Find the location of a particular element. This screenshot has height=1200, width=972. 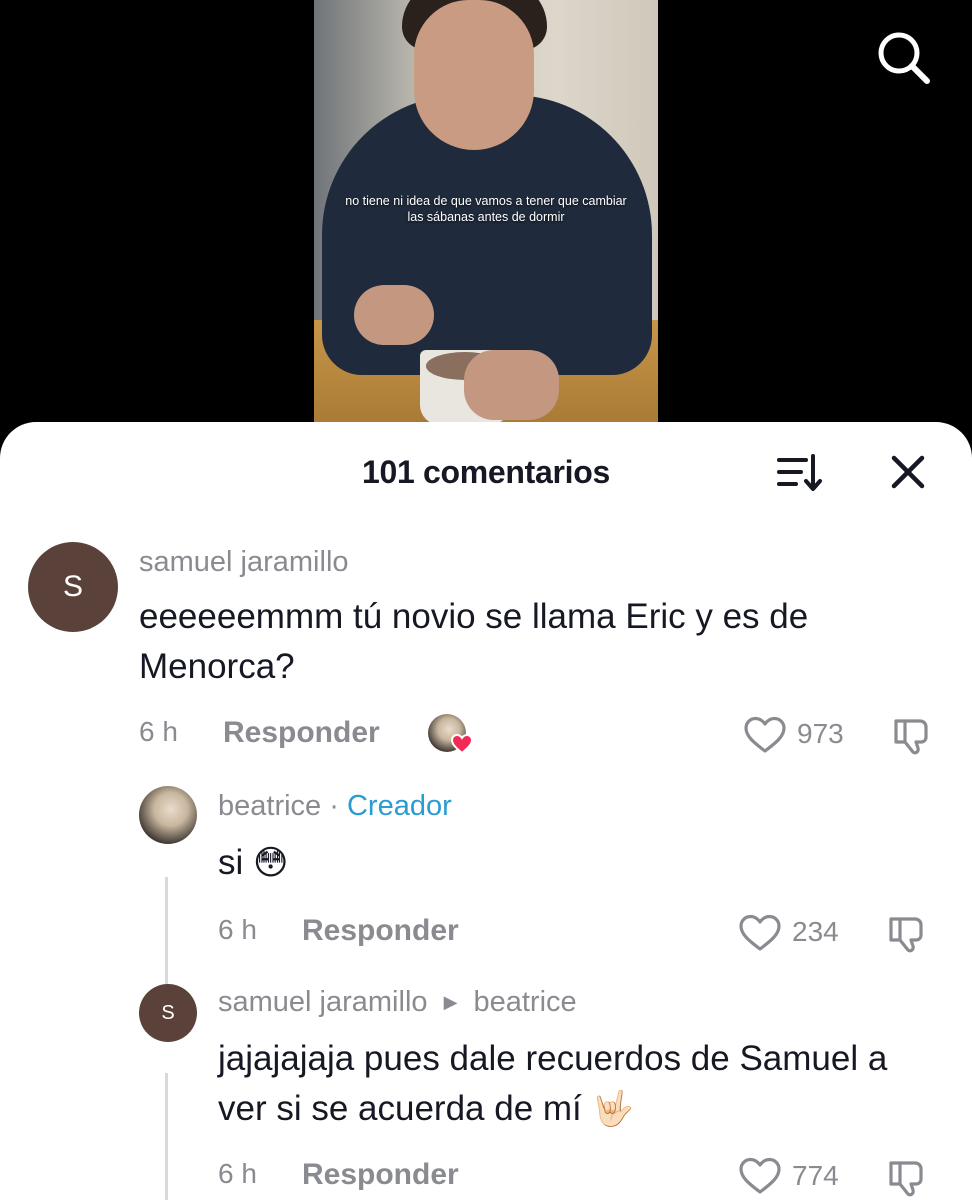

close-icon is located at coordinates (908, 472).